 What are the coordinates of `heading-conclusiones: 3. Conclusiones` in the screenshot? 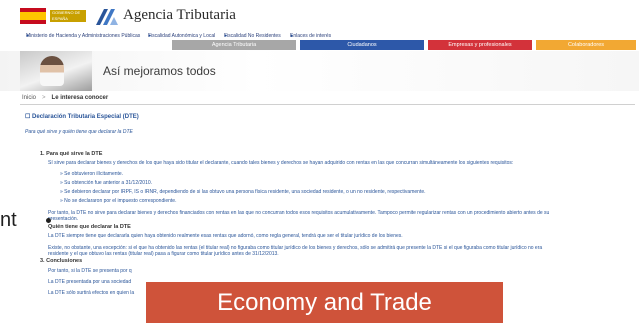 It's located at (61, 261).